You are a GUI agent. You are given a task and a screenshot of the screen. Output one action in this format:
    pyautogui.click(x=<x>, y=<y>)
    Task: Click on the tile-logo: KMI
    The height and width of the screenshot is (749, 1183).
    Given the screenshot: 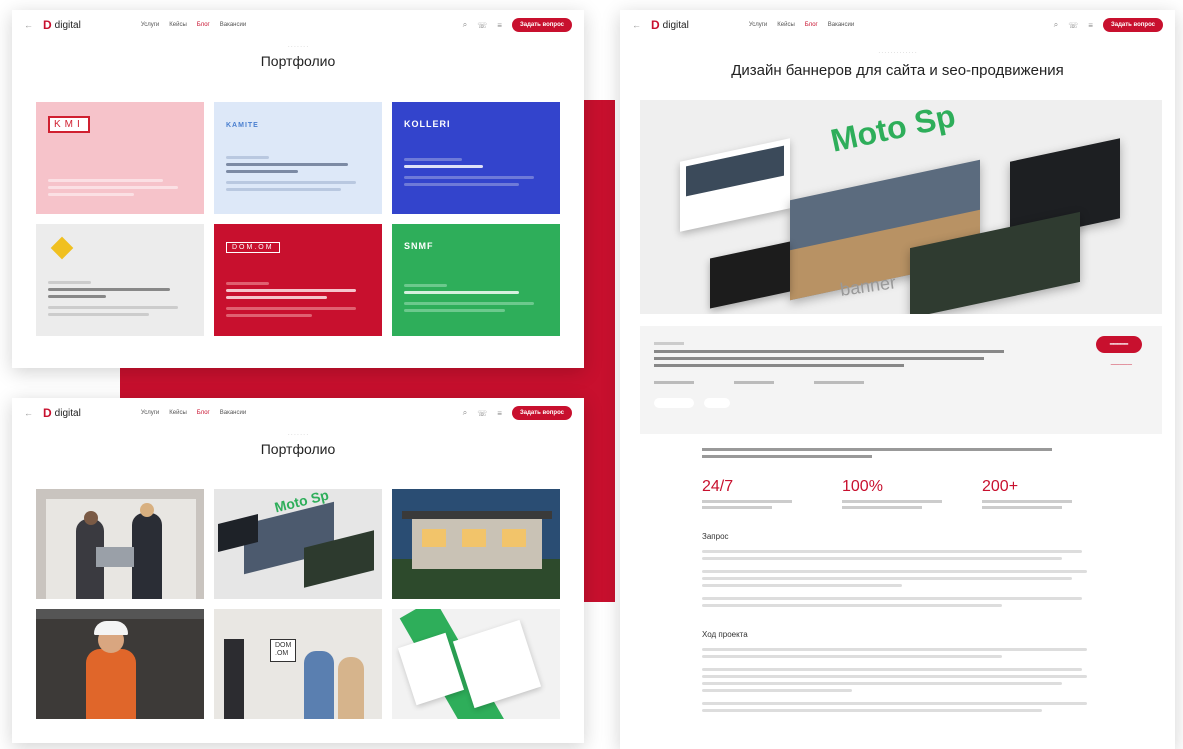 What is the action you would take?
    pyautogui.click(x=69, y=124)
    